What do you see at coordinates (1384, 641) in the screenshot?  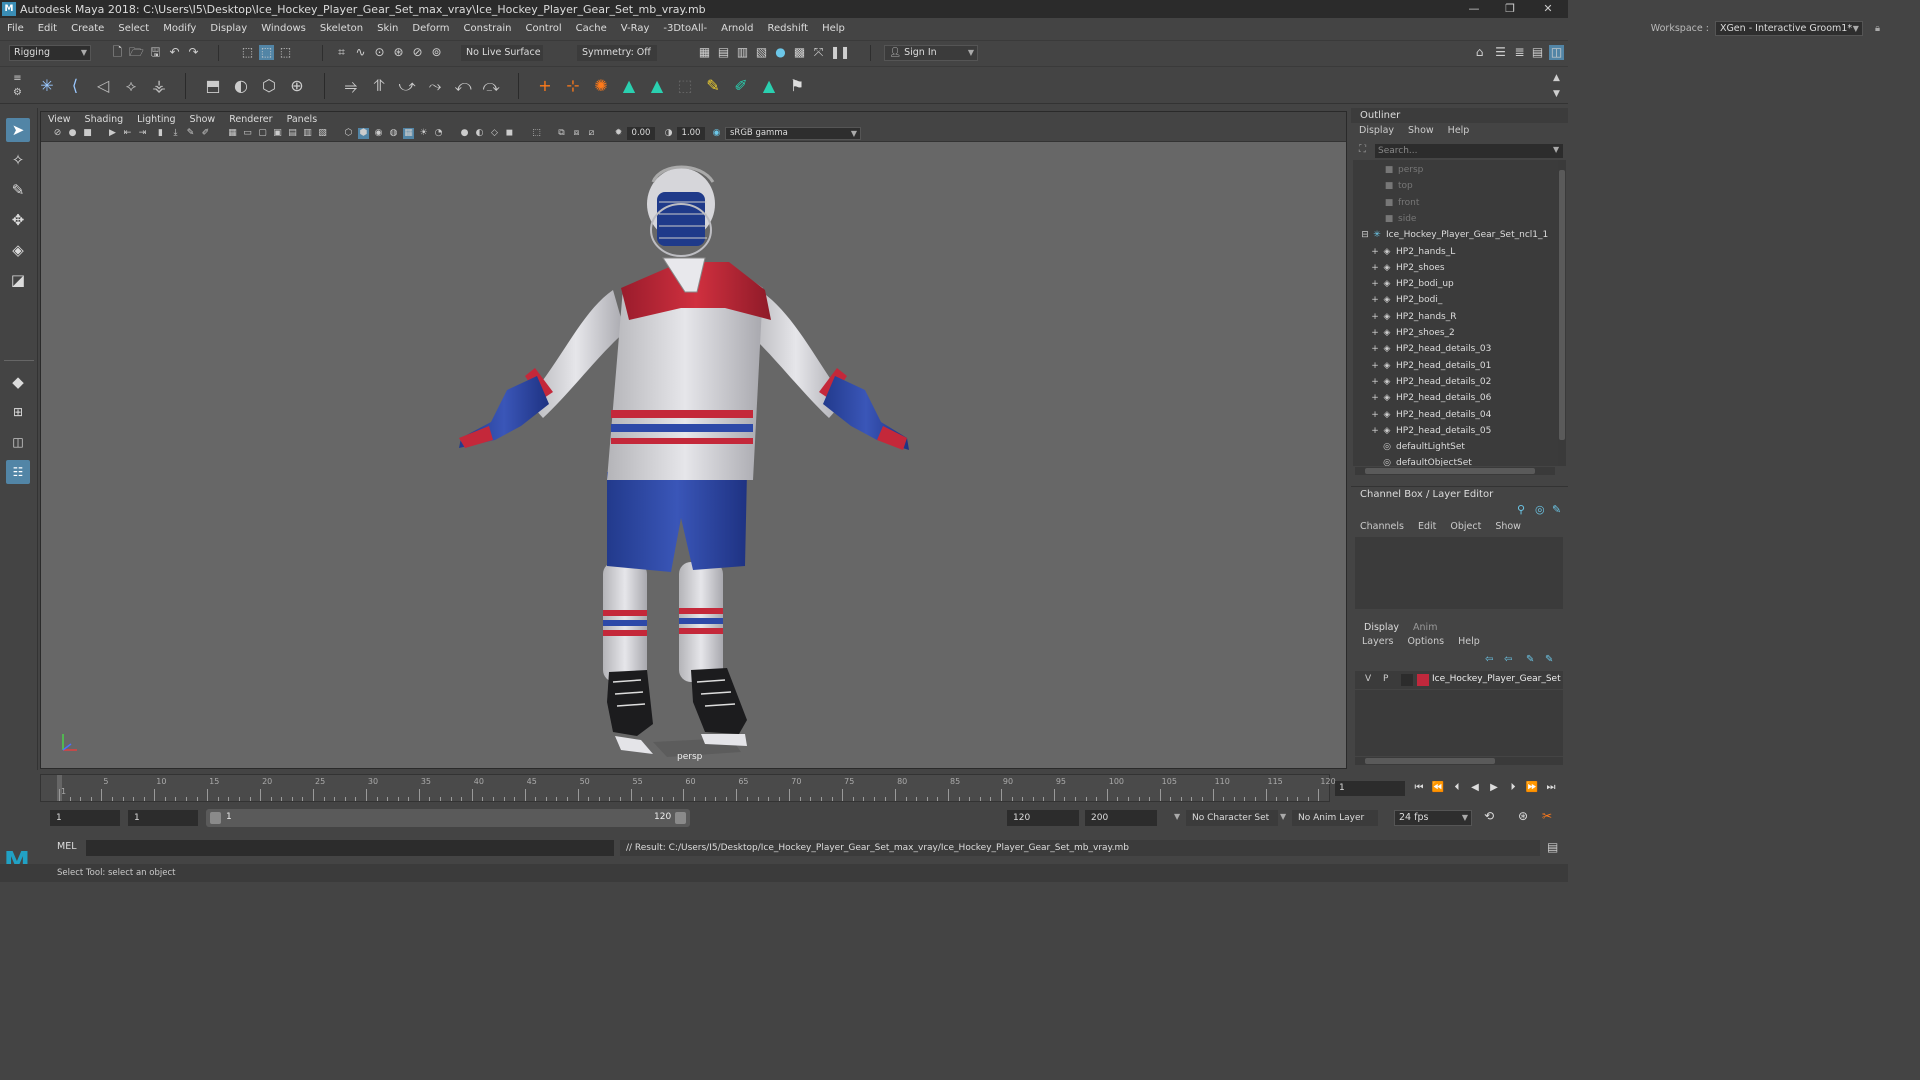 I see `layer-editor-menu-layers: Layers` at bounding box center [1384, 641].